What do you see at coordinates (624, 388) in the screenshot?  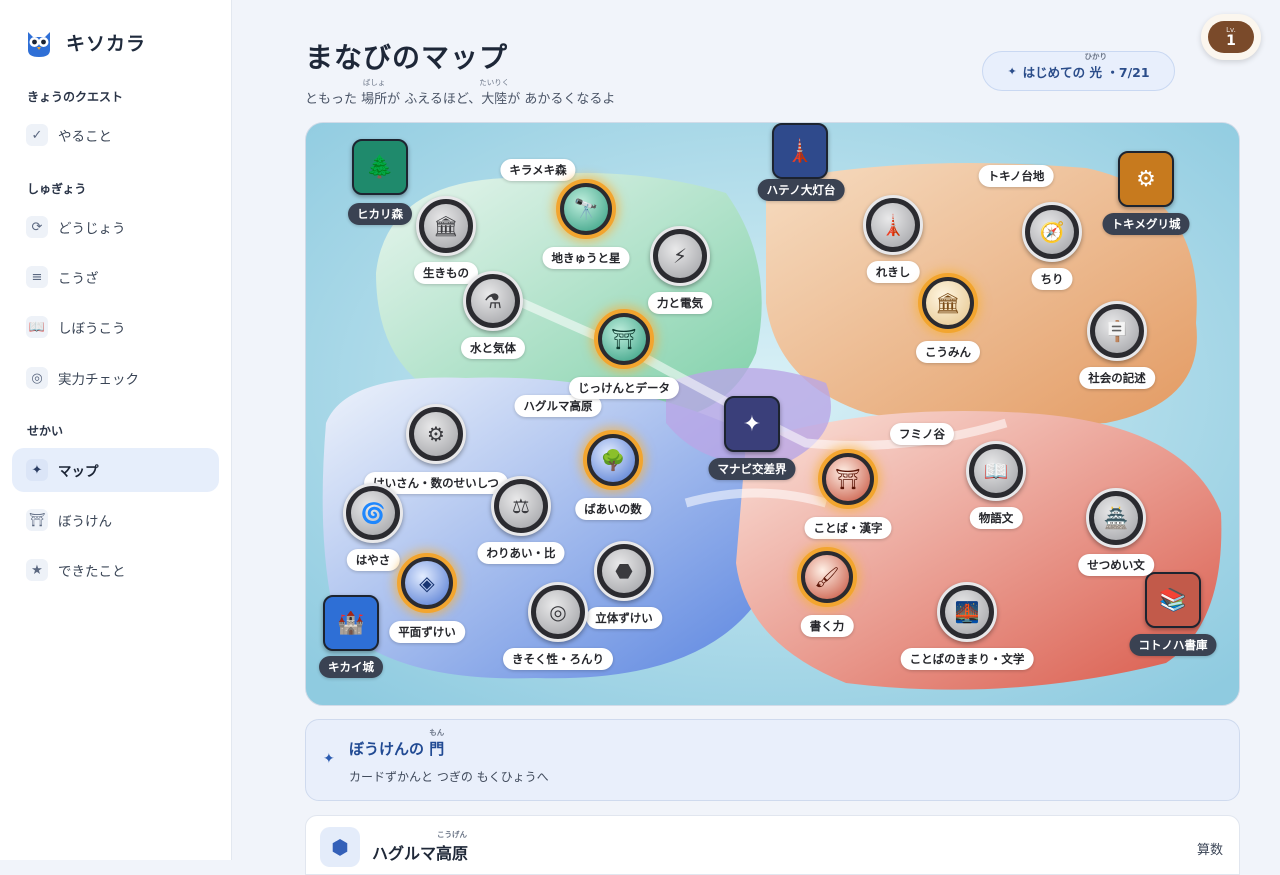 I see `map-node-label: じっけんとデータ` at bounding box center [624, 388].